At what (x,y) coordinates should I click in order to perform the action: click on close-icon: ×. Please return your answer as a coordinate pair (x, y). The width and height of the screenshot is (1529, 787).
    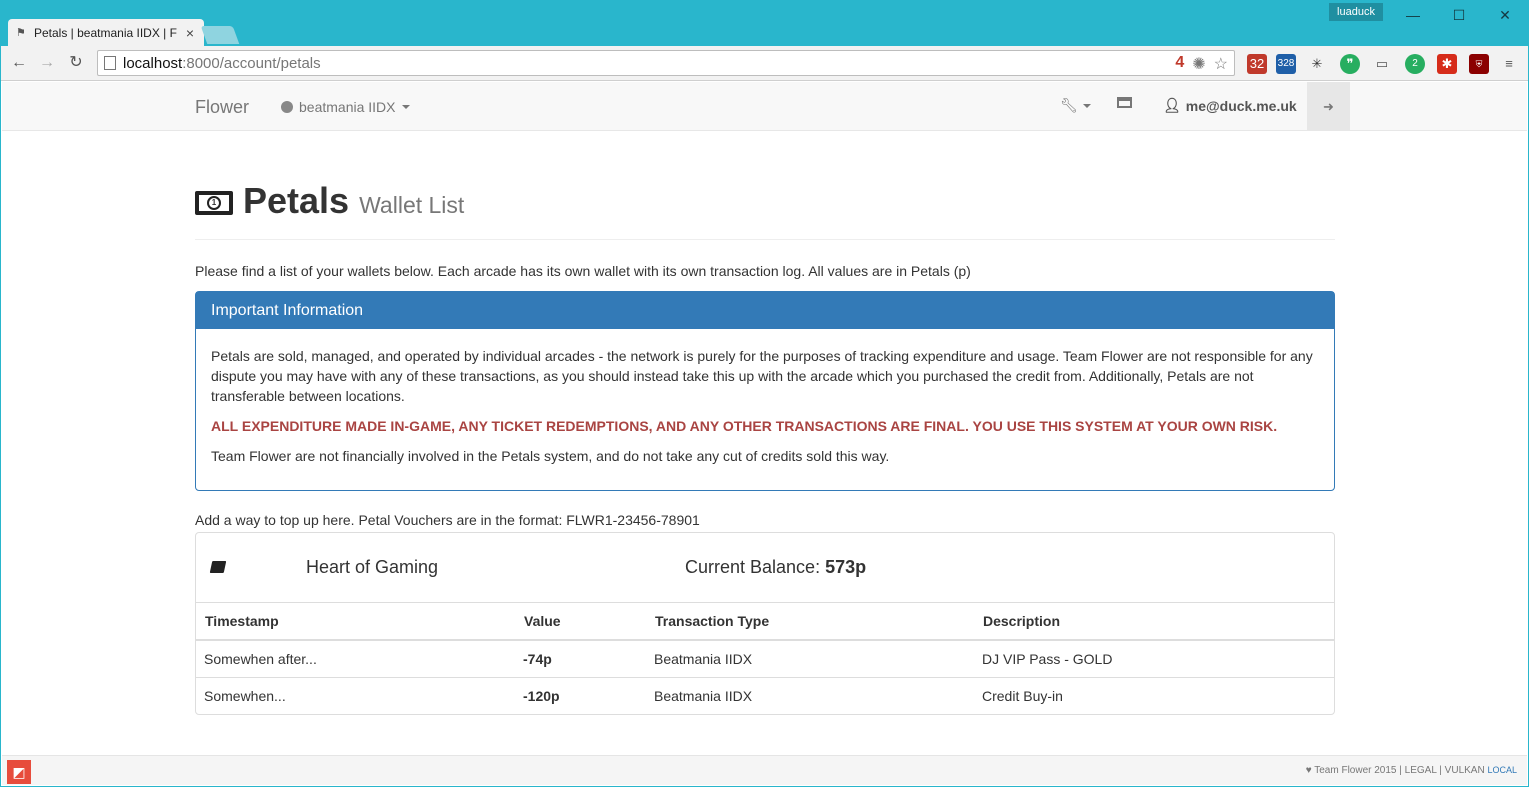
    Looking at the image, I should click on (190, 33).